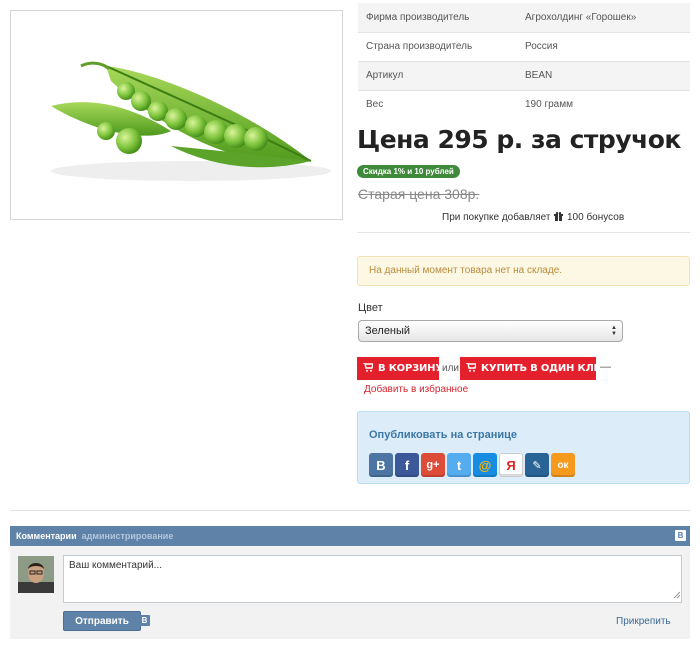 This screenshot has height=645, width=700. I want to click on odnoklassniki-icon: ок, so click(563, 465).